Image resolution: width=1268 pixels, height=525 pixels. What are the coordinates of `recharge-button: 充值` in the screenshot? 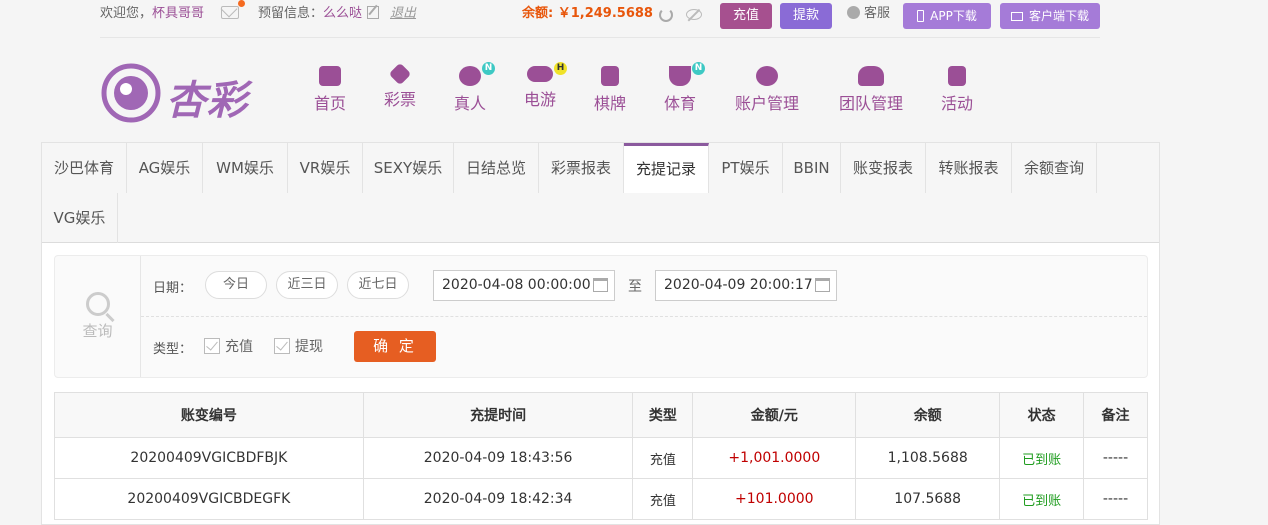 It's located at (746, 16).